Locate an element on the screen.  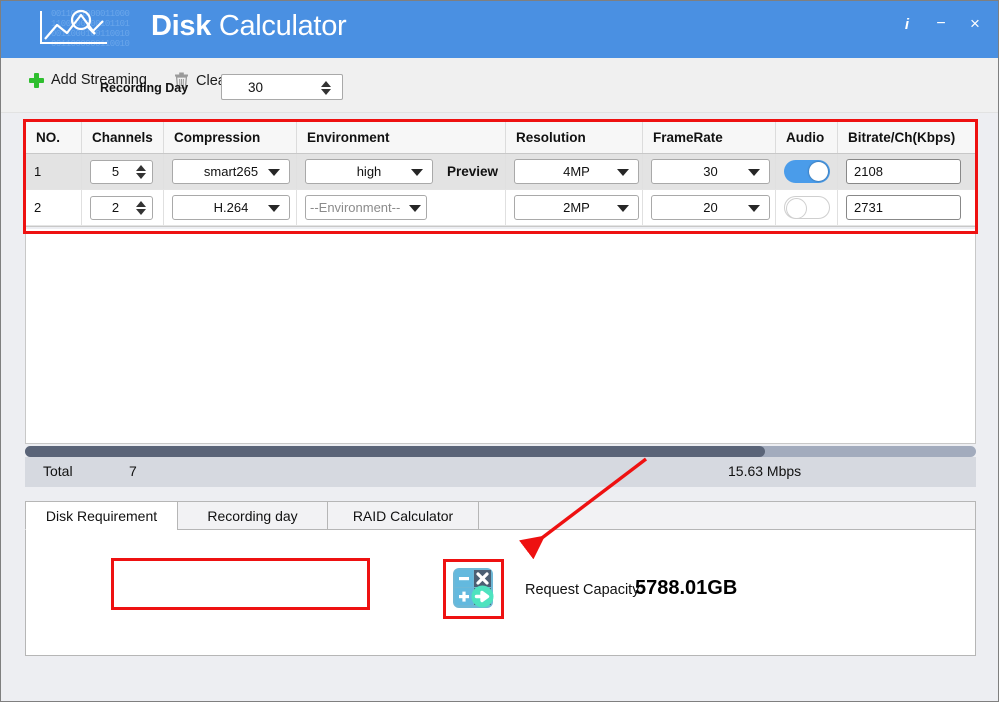
environment-select: high is located at coordinates (369, 171).